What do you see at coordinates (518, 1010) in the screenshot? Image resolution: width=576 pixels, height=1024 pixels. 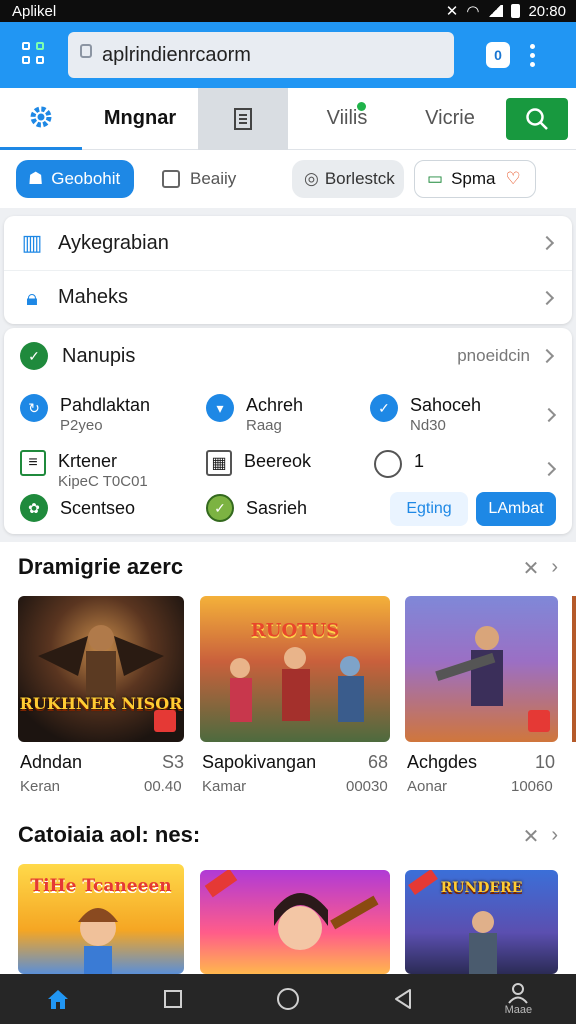 I see `nav-profile-label: Maae` at bounding box center [518, 1010].